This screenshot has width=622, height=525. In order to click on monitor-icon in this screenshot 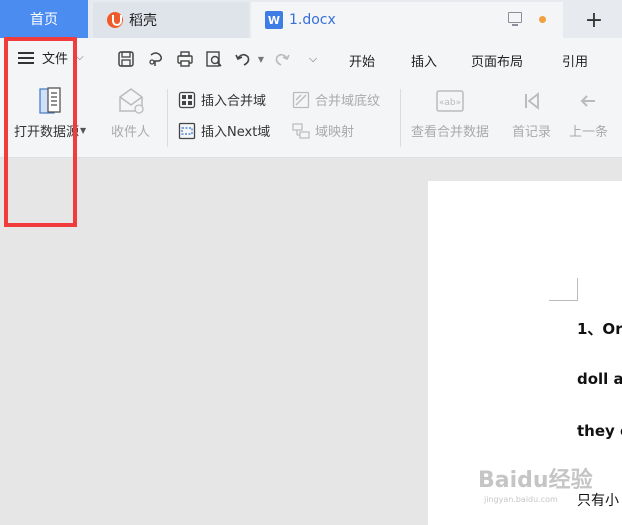, I will do `click(515, 19)`.